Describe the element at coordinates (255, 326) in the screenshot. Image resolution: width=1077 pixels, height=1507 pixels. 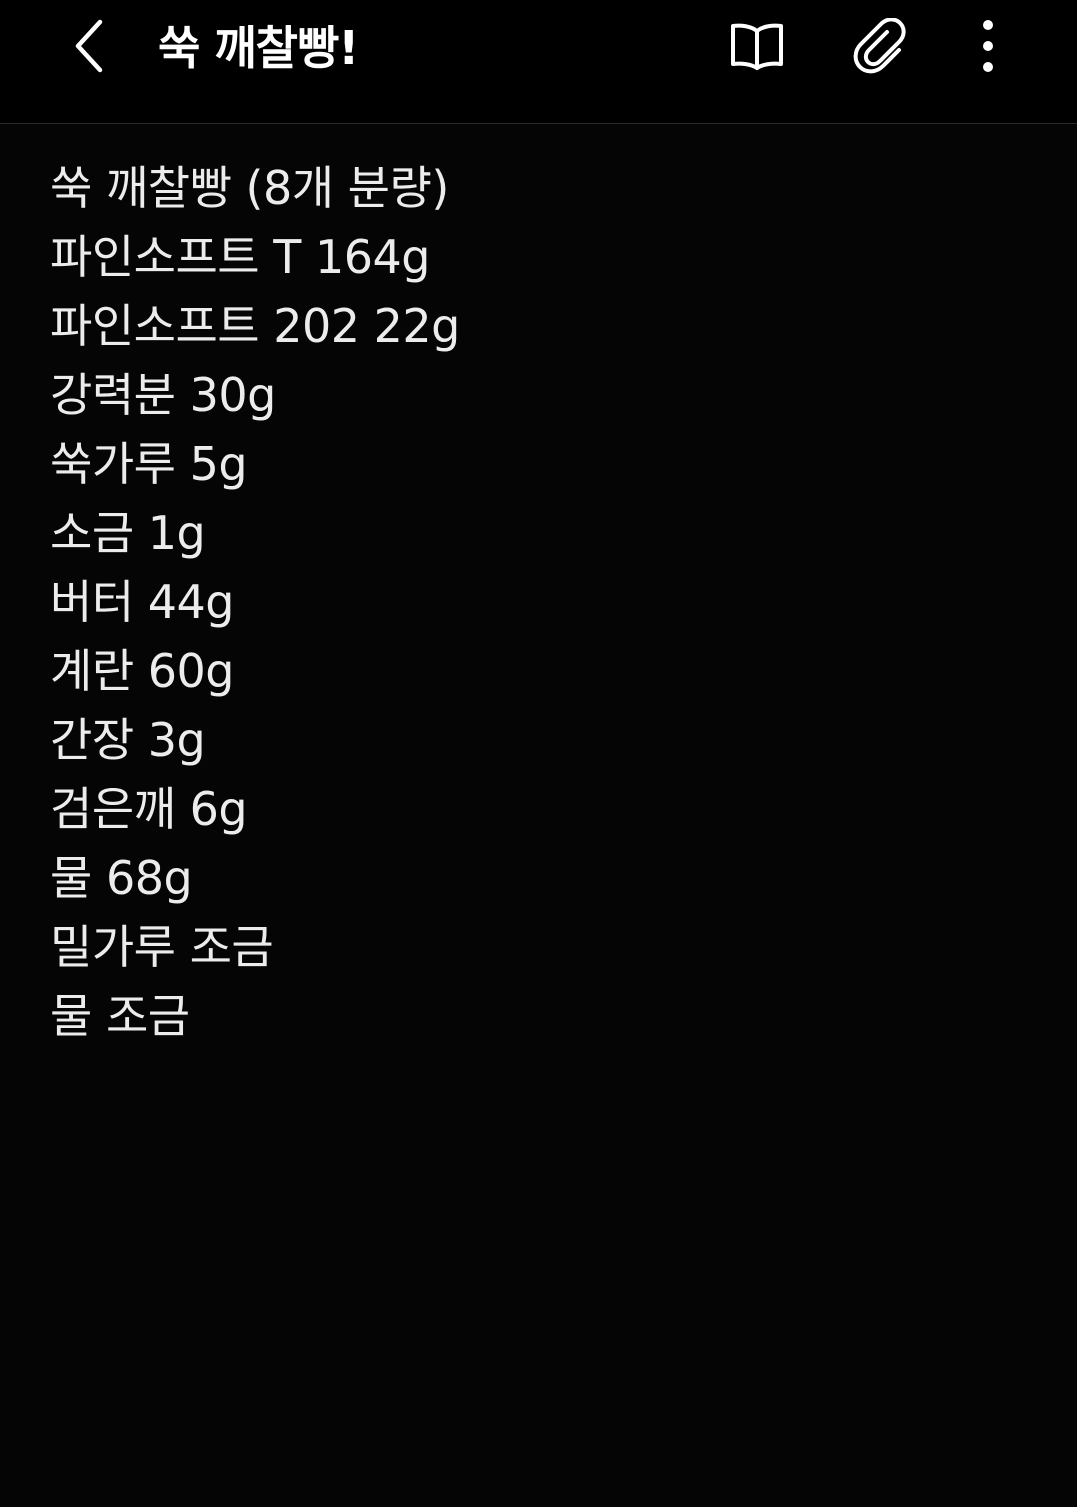
I see `ingredient-line: 파인소프트 202 22g` at that location.